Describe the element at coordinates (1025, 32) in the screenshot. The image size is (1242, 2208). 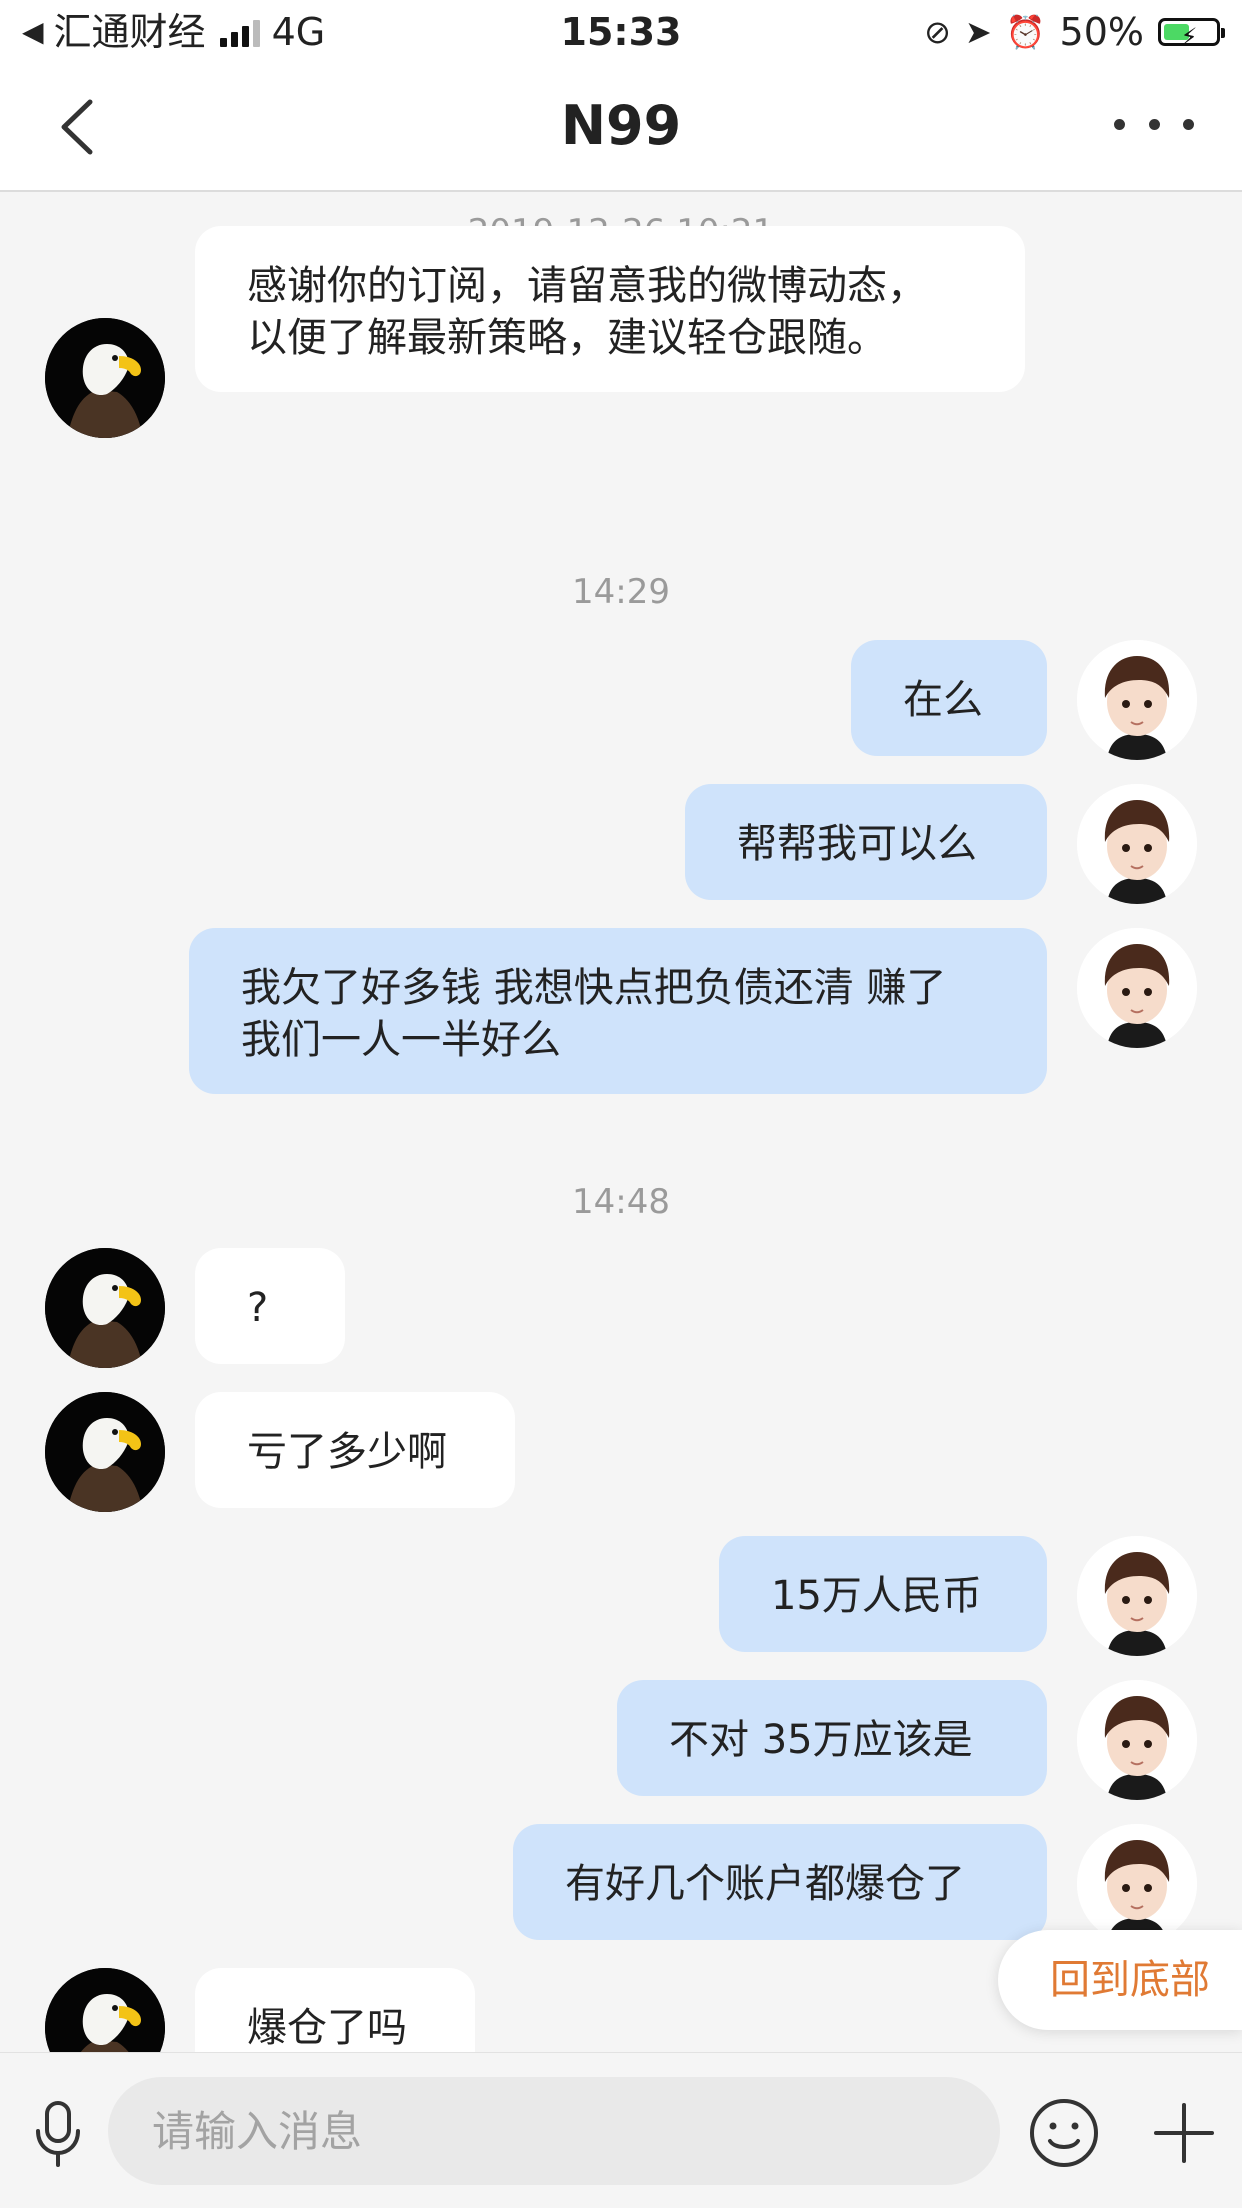
I see `alarm-icon: ⏰` at that location.